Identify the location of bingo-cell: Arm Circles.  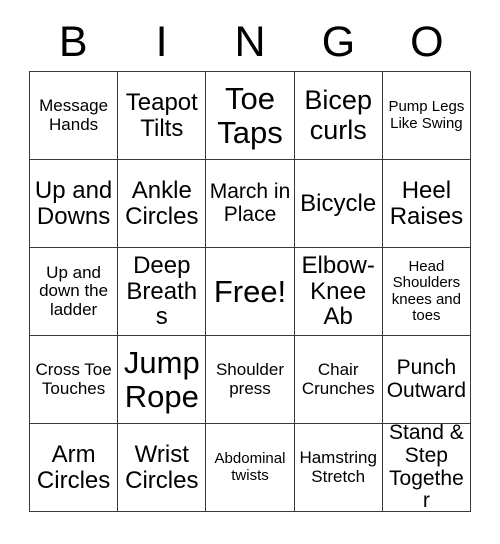
(74, 468).